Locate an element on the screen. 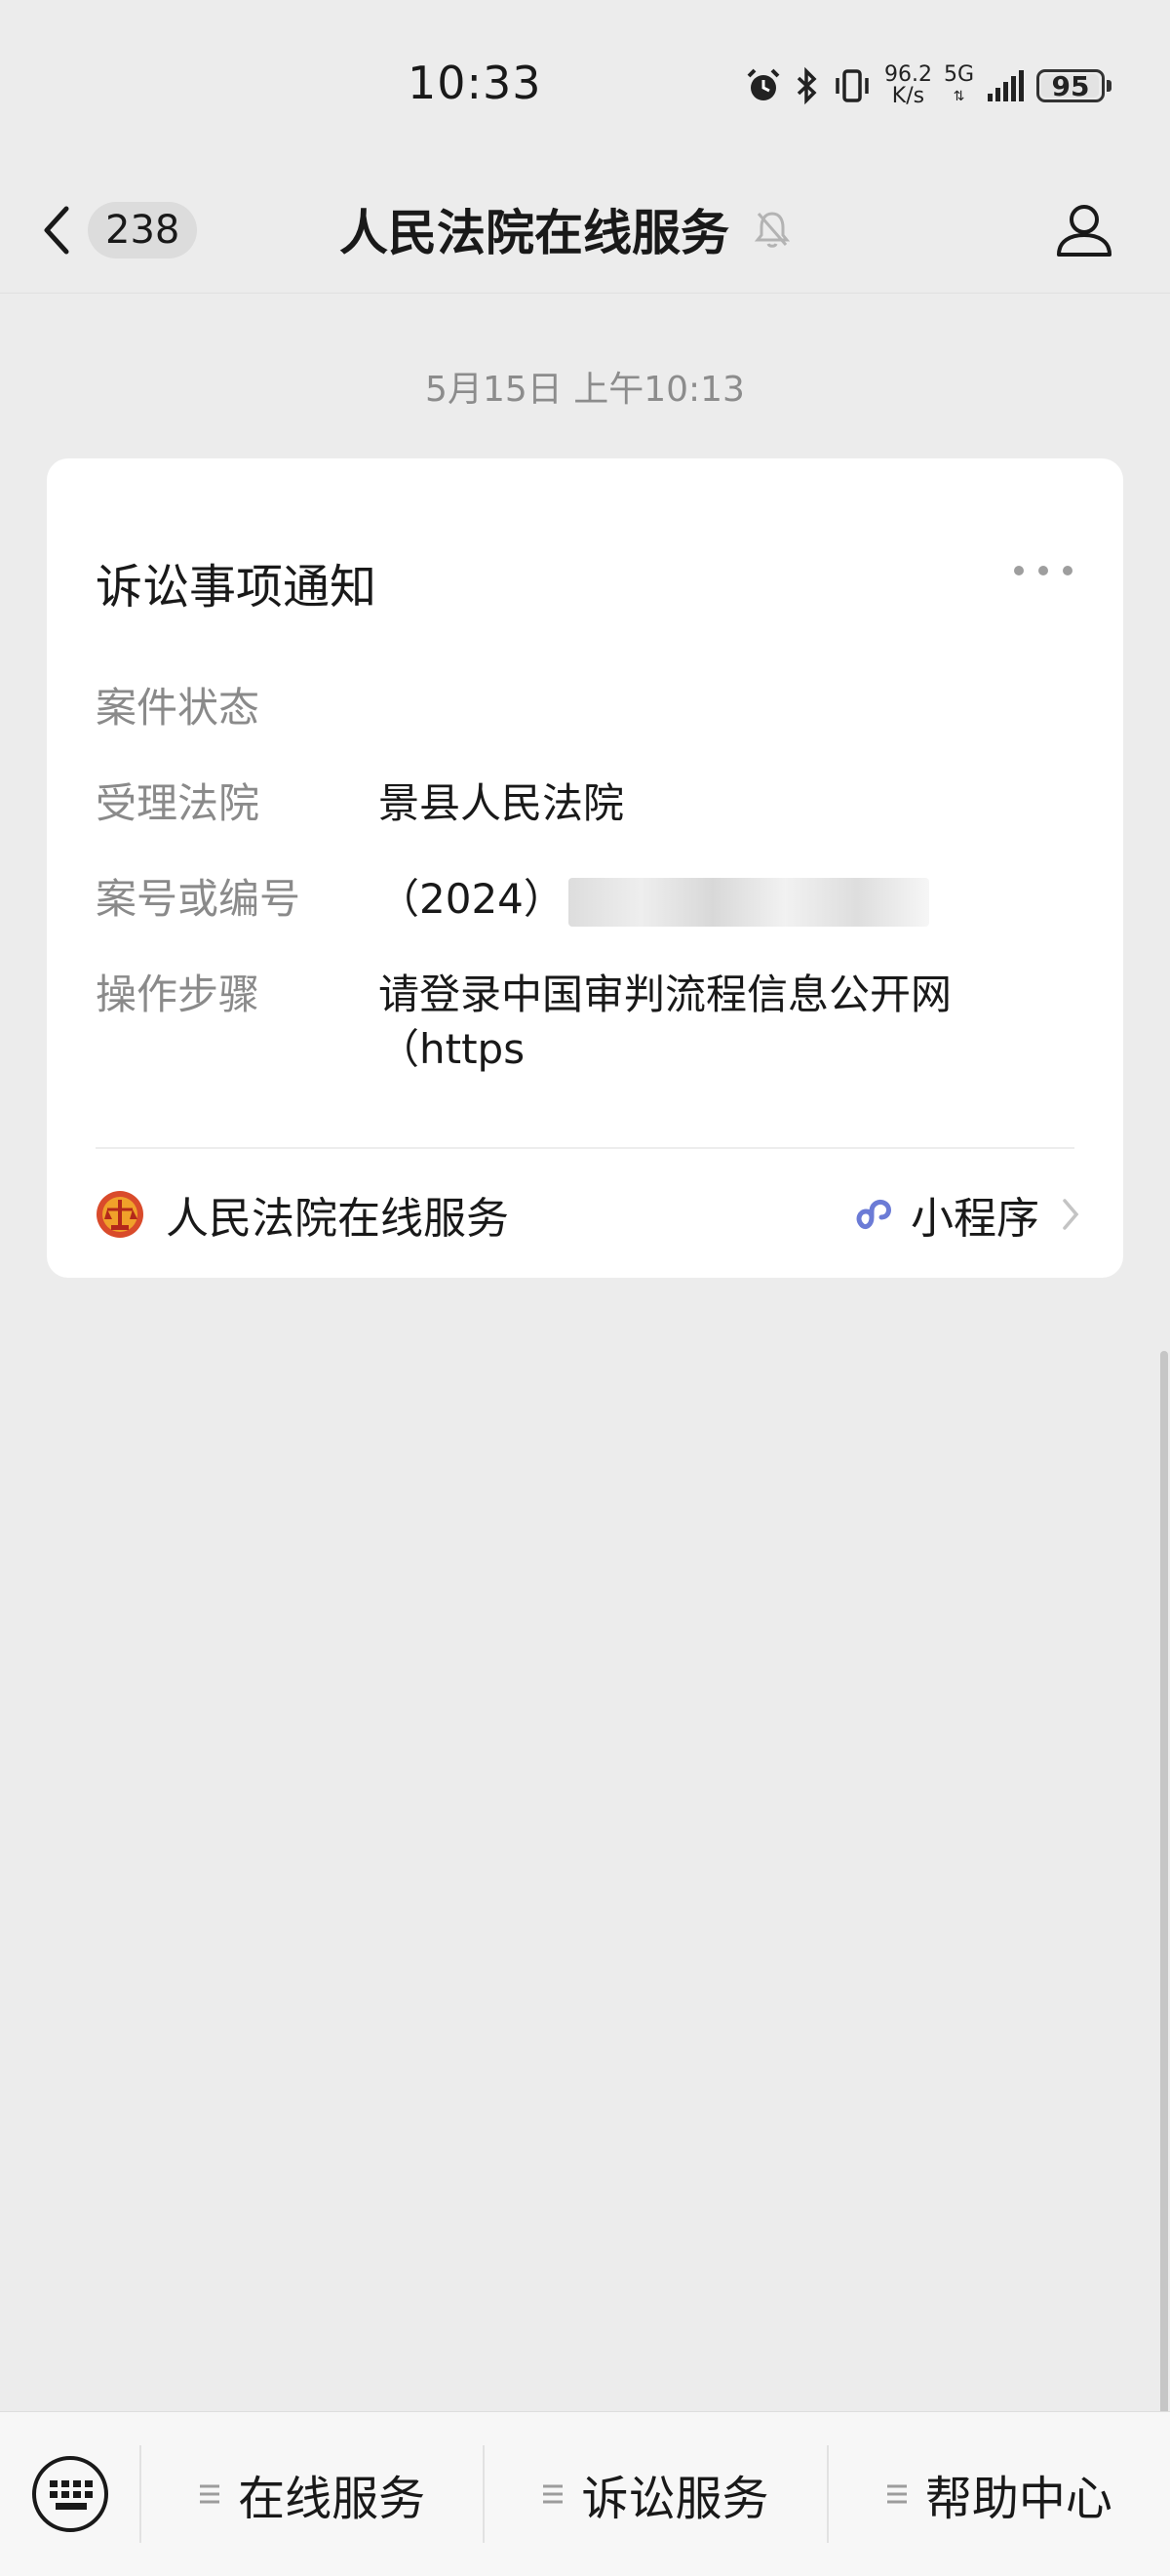 The height and width of the screenshot is (2576, 1170). field-value: 请登录中国审判流程信息公开网（https is located at coordinates (665, 1022).